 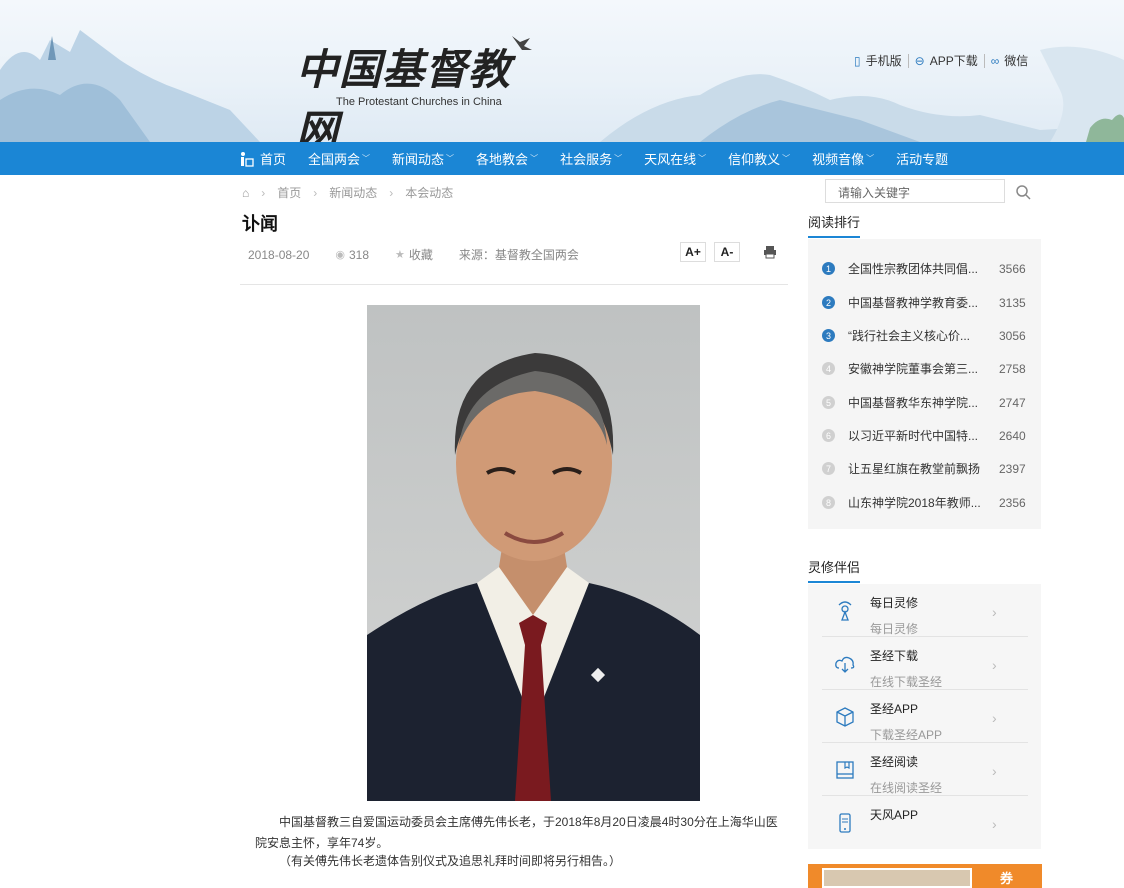 I want to click on home-icon: ⌂, so click(x=245, y=193).